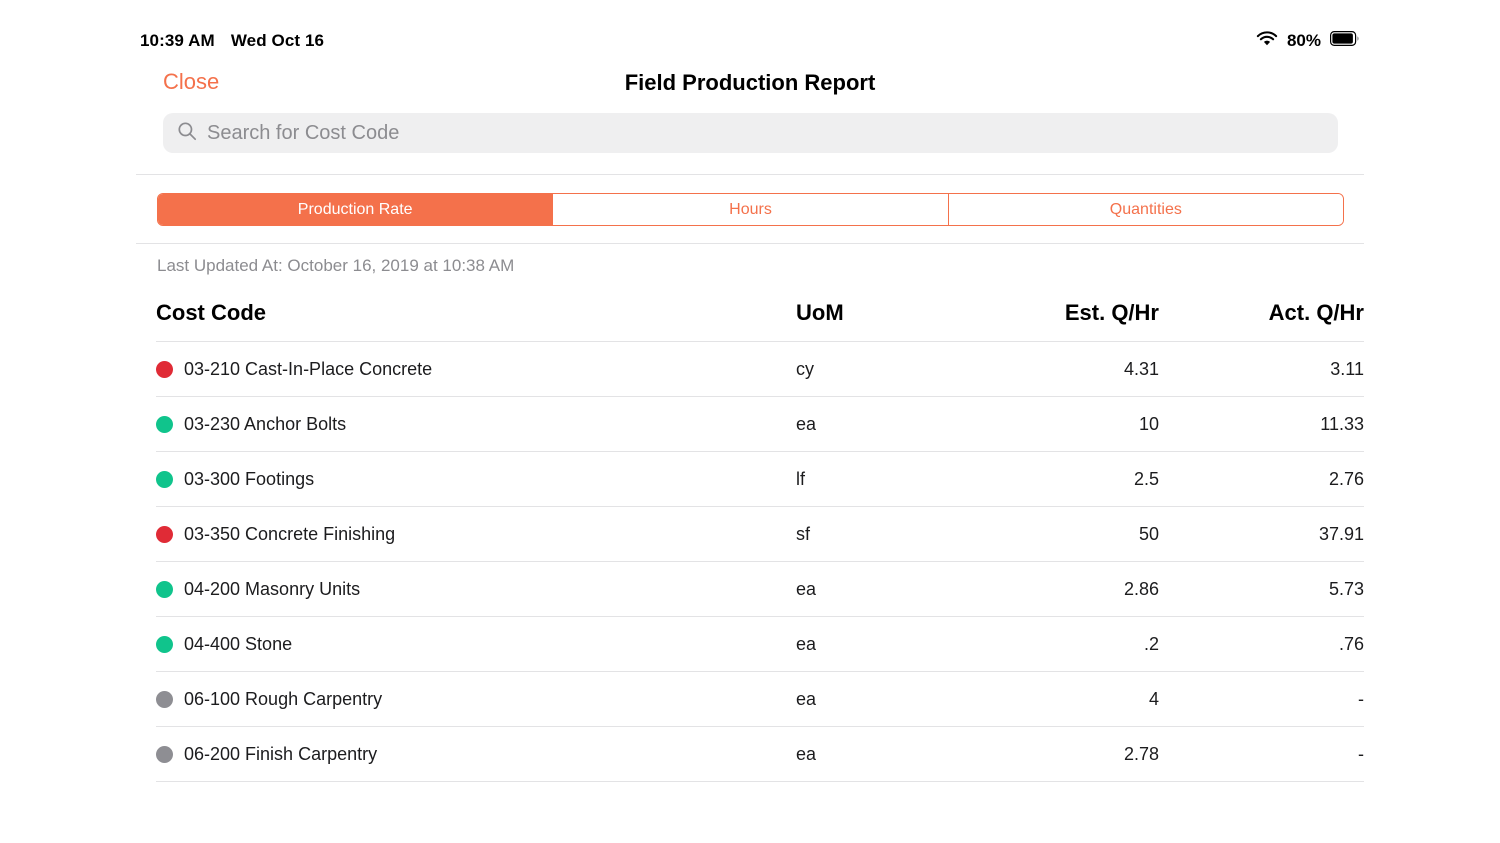 The height and width of the screenshot is (843, 1500). Describe the element at coordinates (476, 754) in the screenshot. I see `cell-cost-code: 06-200 Finish Carpentry` at that location.